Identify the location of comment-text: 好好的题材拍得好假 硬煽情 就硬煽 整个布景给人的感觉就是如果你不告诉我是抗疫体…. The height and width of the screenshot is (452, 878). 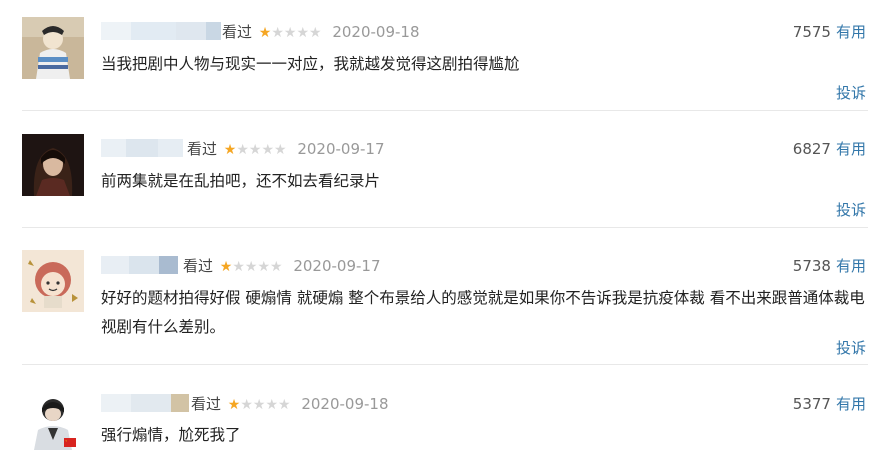
(483, 312).